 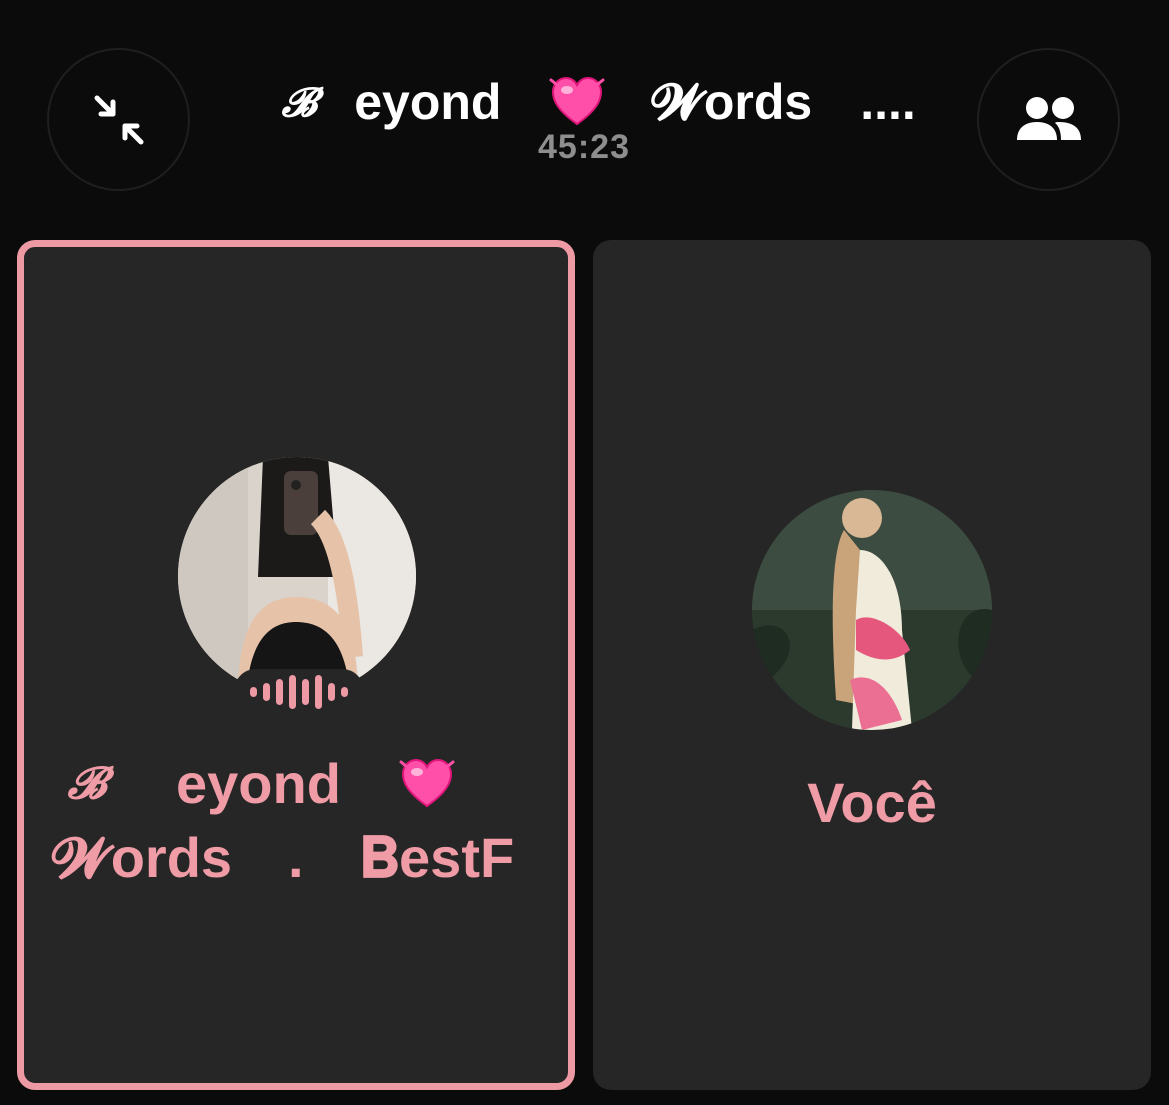 What do you see at coordinates (299, 692) in the screenshot?
I see `speaking-indicator` at bounding box center [299, 692].